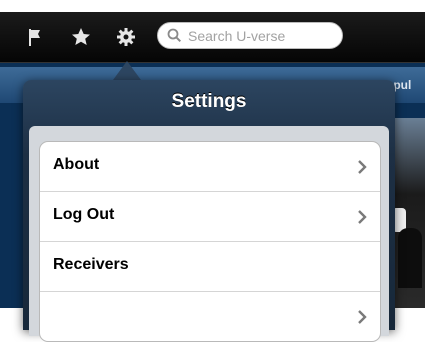 The image size is (425, 342). What do you see at coordinates (84, 214) in the screenshot?
I see `settings-item-label: Log Out` at bounding box center [84, 214].